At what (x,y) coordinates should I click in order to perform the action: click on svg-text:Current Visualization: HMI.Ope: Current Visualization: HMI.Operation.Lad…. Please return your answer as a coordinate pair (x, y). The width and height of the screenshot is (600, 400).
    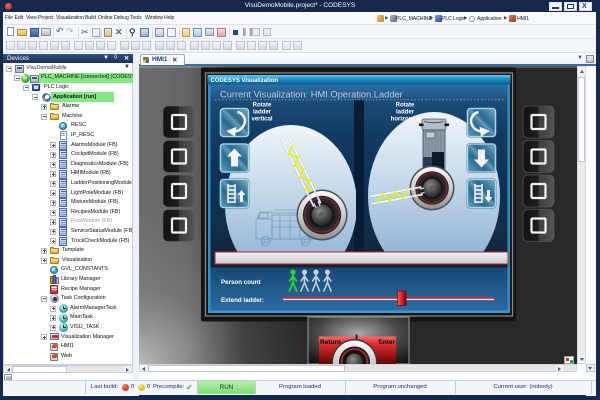
    Looking at the image, I should click on (311, 95).